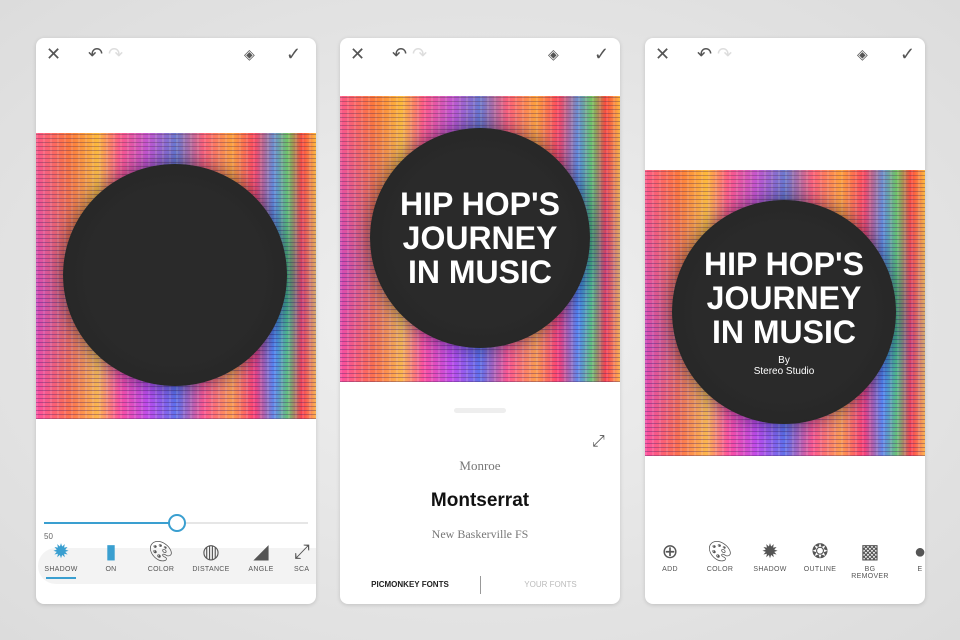 The image size is (960, 640). I want to click on font-option-monroe: Monroe, so click(480, 466).